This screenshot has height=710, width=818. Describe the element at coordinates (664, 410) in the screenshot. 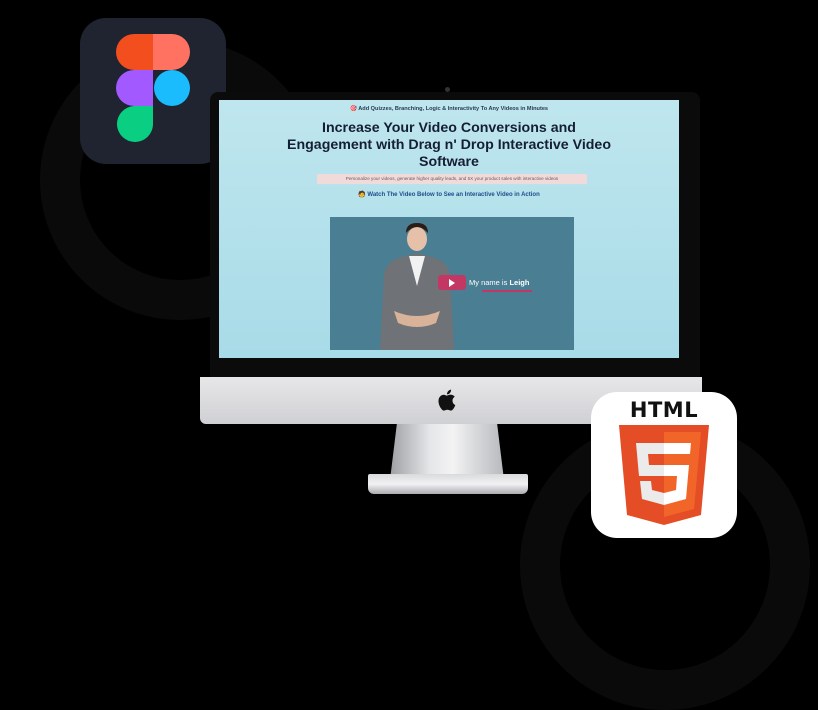

I see `html-label: HTML` at that location.